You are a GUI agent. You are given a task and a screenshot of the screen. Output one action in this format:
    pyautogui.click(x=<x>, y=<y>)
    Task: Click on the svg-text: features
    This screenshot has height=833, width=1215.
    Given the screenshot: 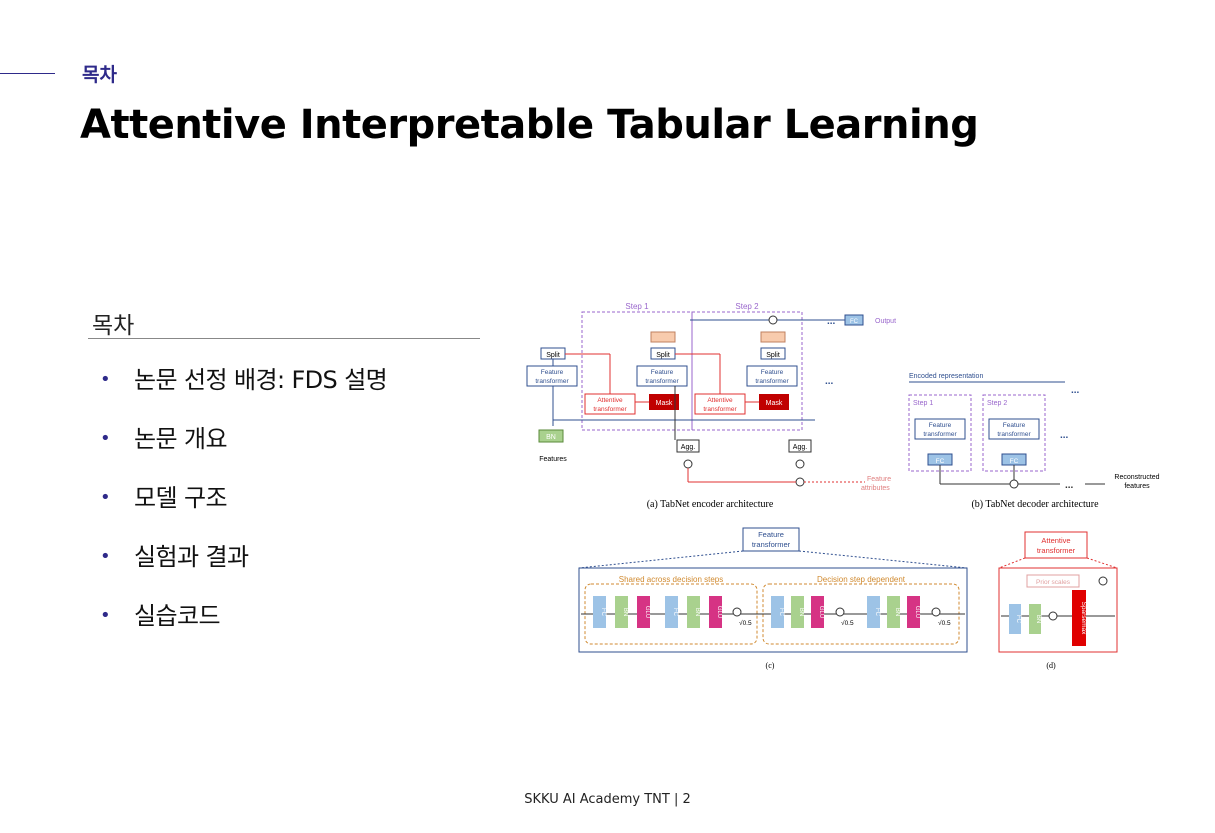 What is the action you would take?
    pyautogui.click(x=1137, y=486)
    